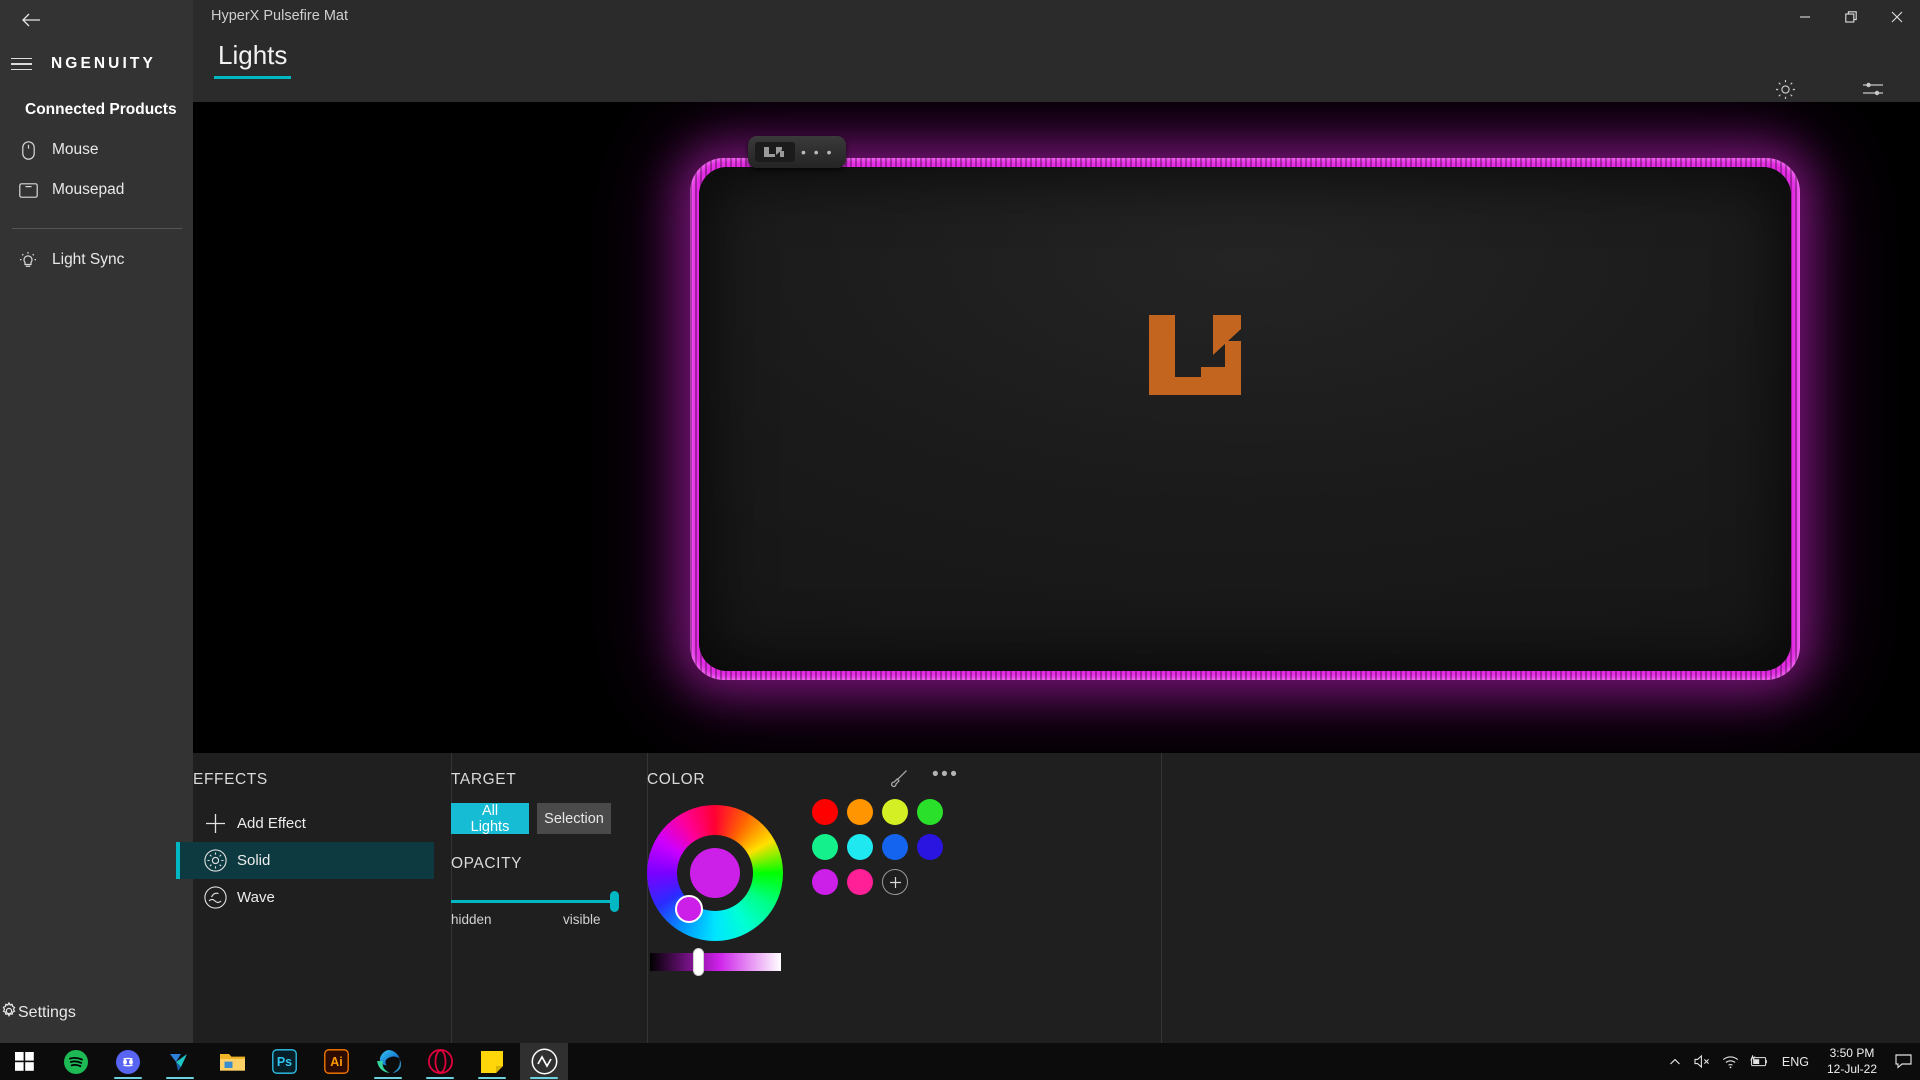 The height and width of the screenshot is (1080, 1920). I want to click on color-wheel-handle, so click(689, 909).